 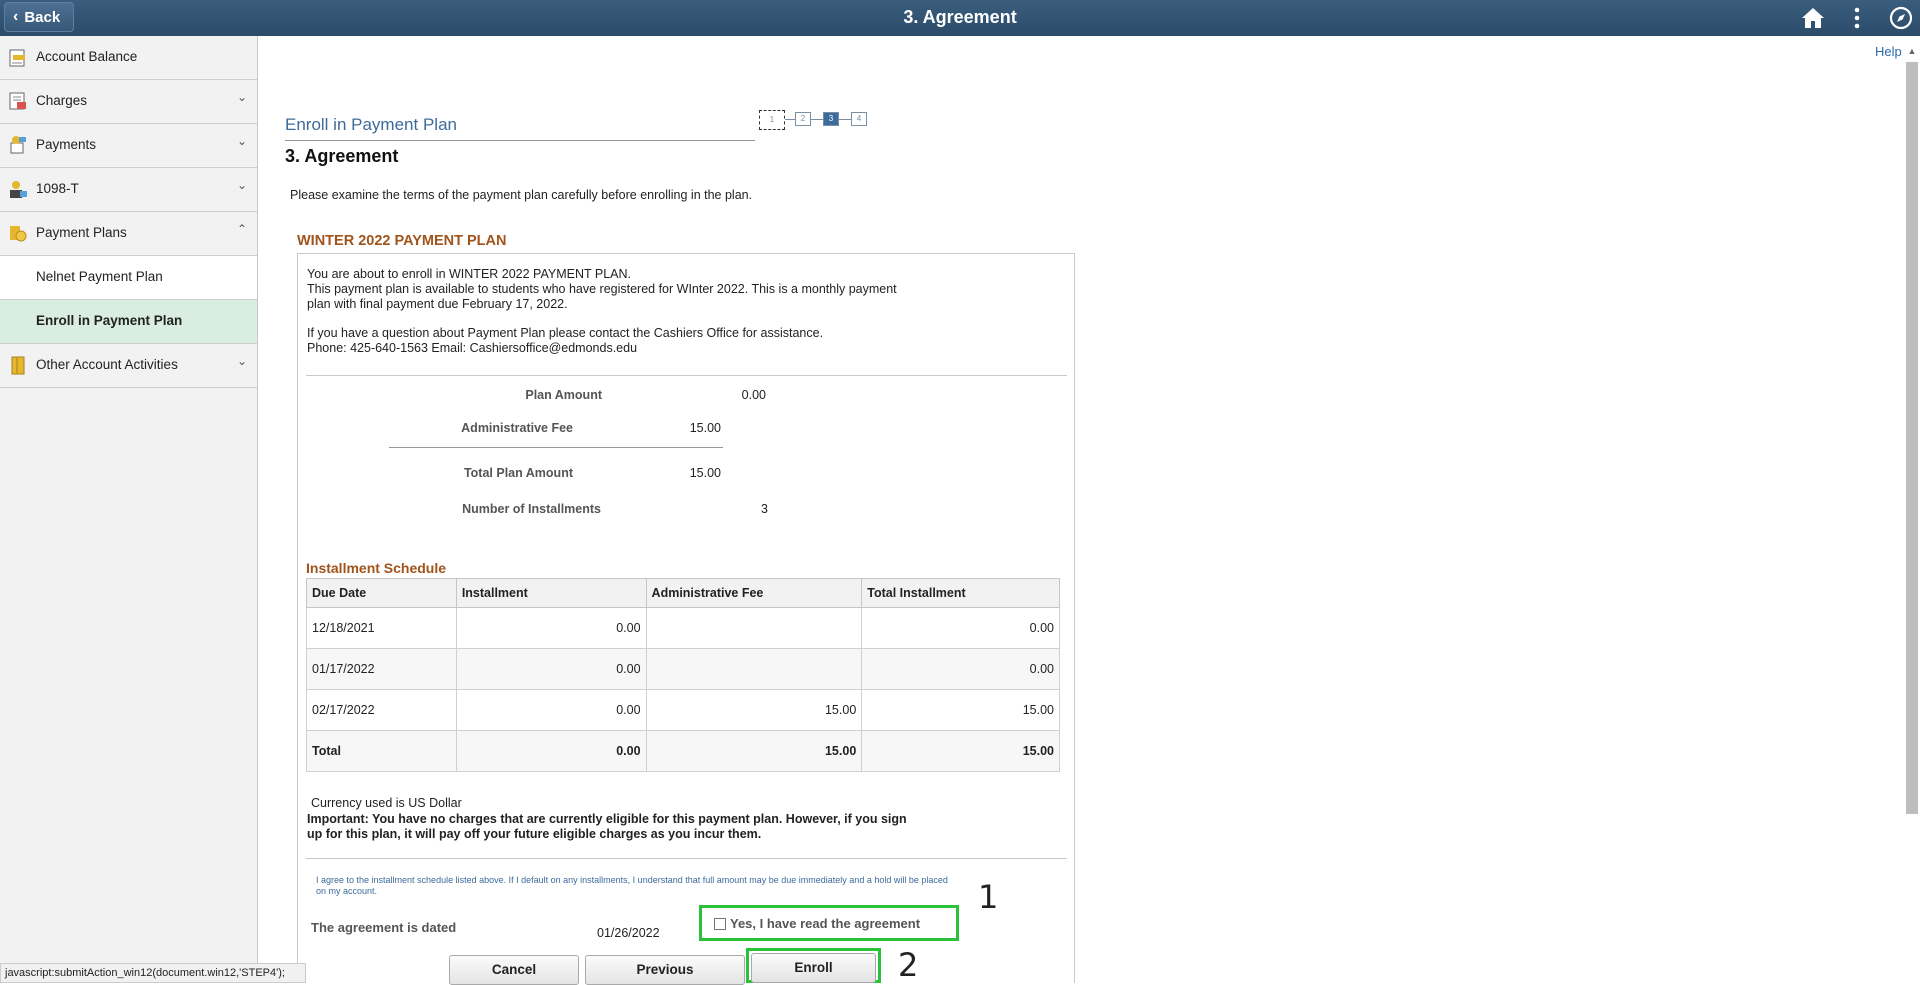 What do you see at coordinates (42, 17) in the screenshot?
I see `back-label: Back` at bounding box center [42, 17].